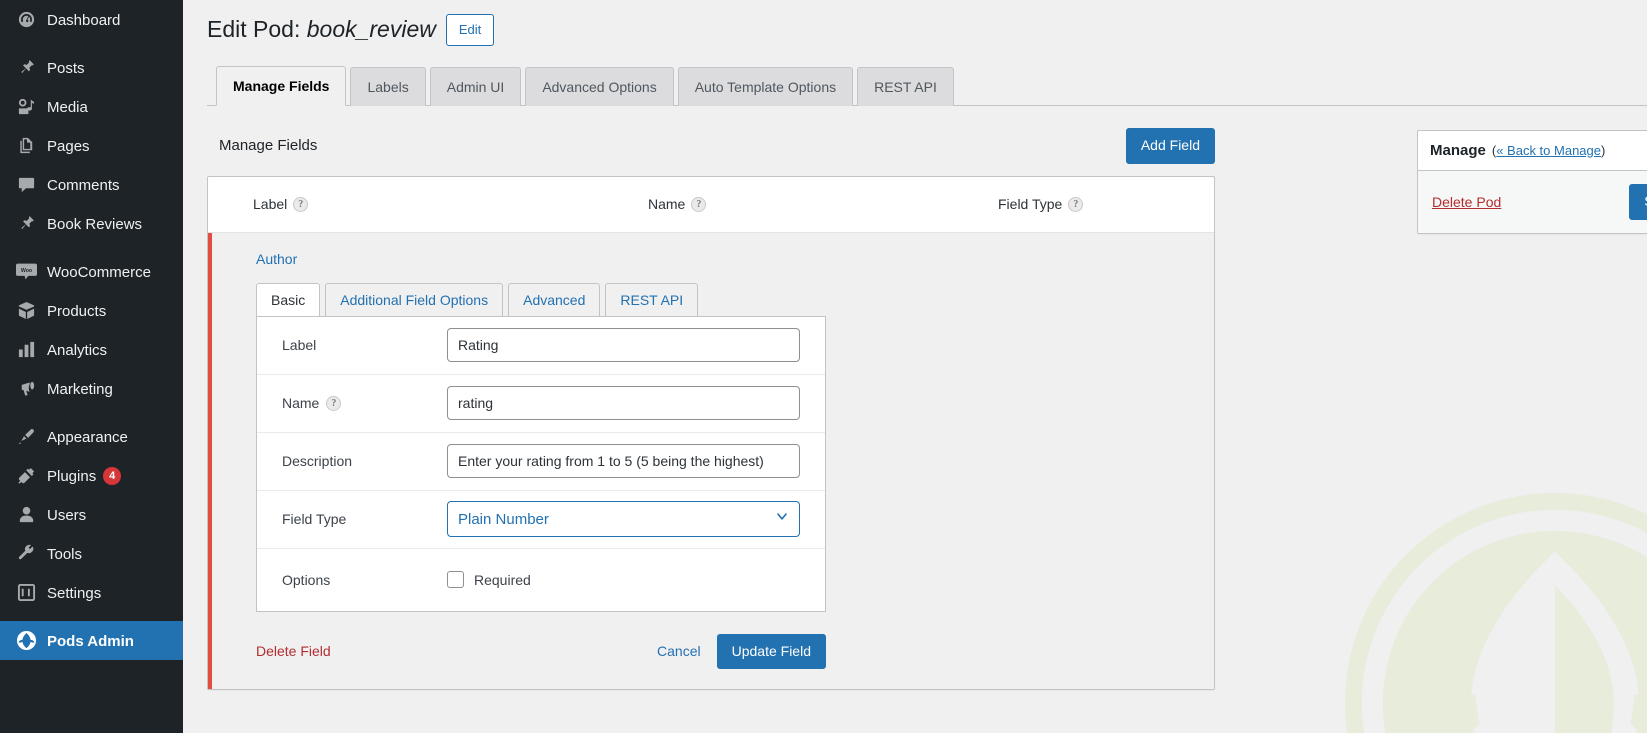  I want to click on column-header-field-type: Field Type ?, so click(1106, 204).